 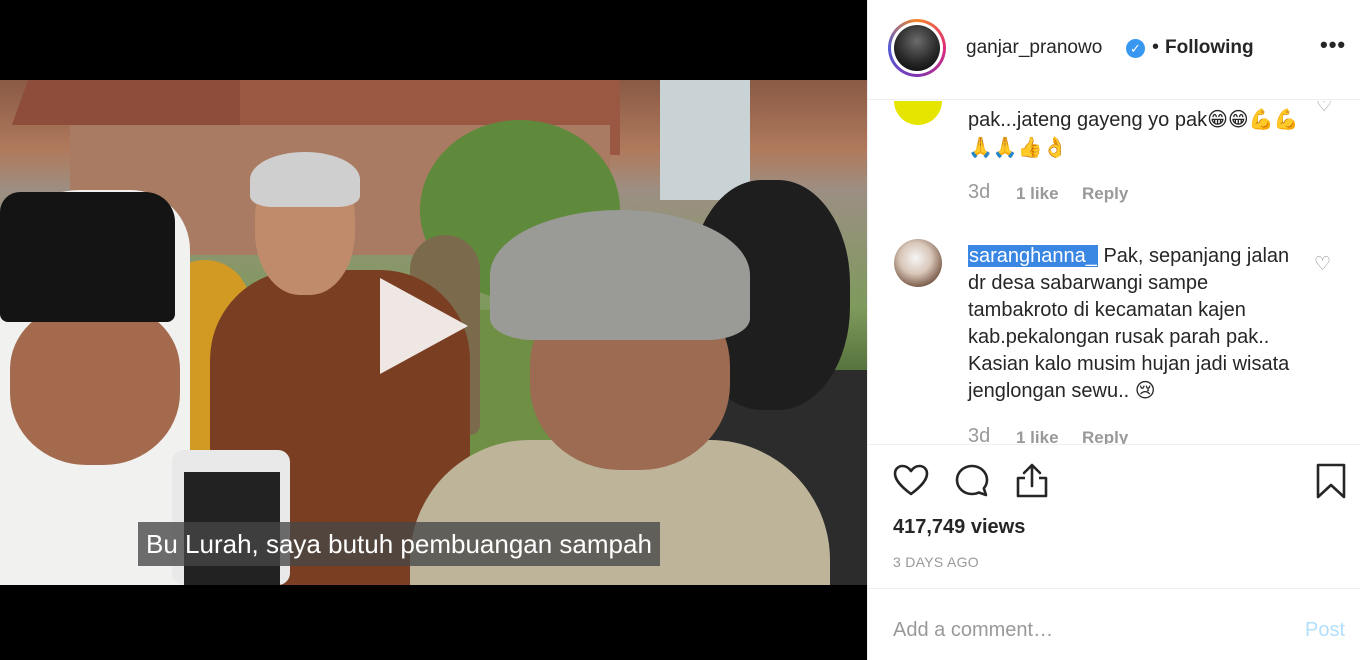 What do you see at coordinates (911, 481) in the screenshot?
I see `heart-icon` at bounding box center [911, 481].